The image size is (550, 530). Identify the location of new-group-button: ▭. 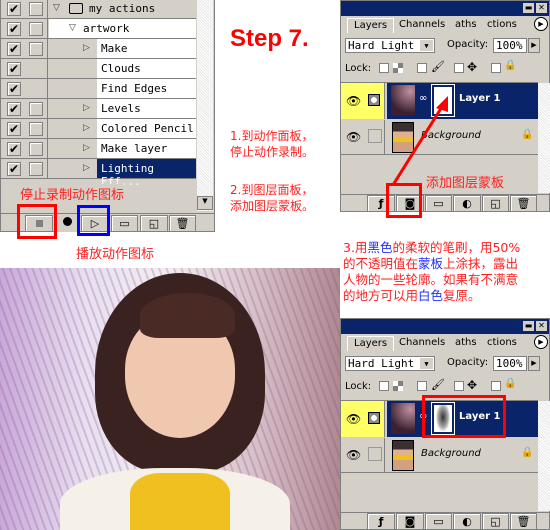
(438, 521).